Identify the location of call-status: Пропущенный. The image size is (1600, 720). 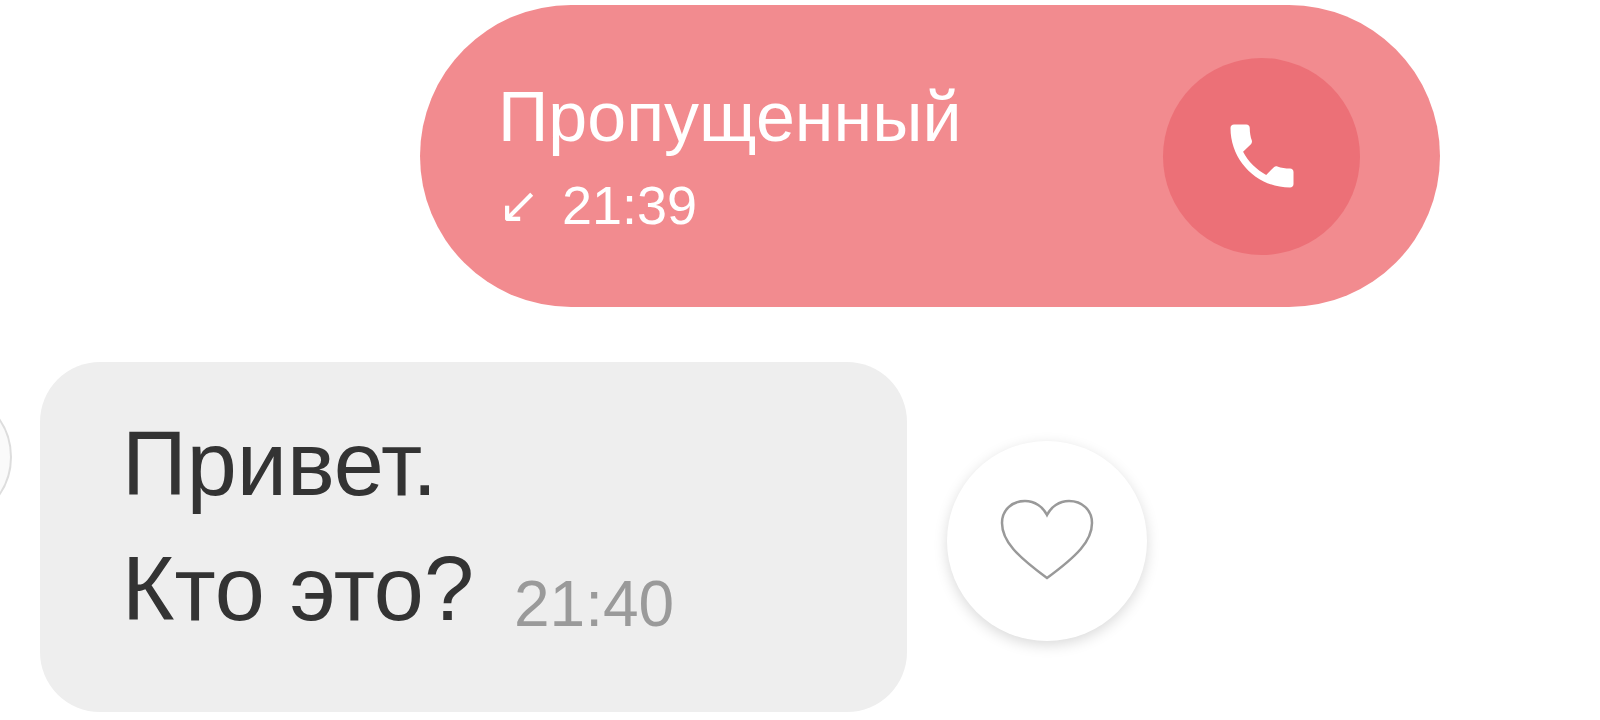
(730, 117).